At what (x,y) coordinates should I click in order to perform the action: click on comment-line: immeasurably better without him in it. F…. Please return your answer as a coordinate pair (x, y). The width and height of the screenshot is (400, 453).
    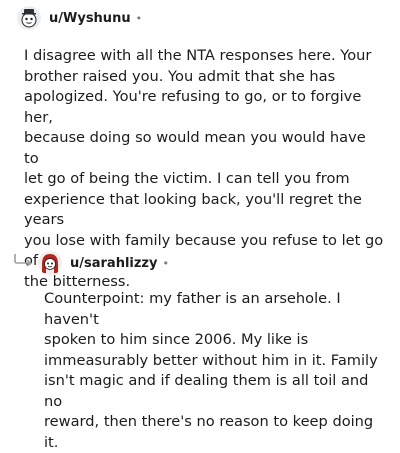
    Looking at the image, I should click on (211, 360).